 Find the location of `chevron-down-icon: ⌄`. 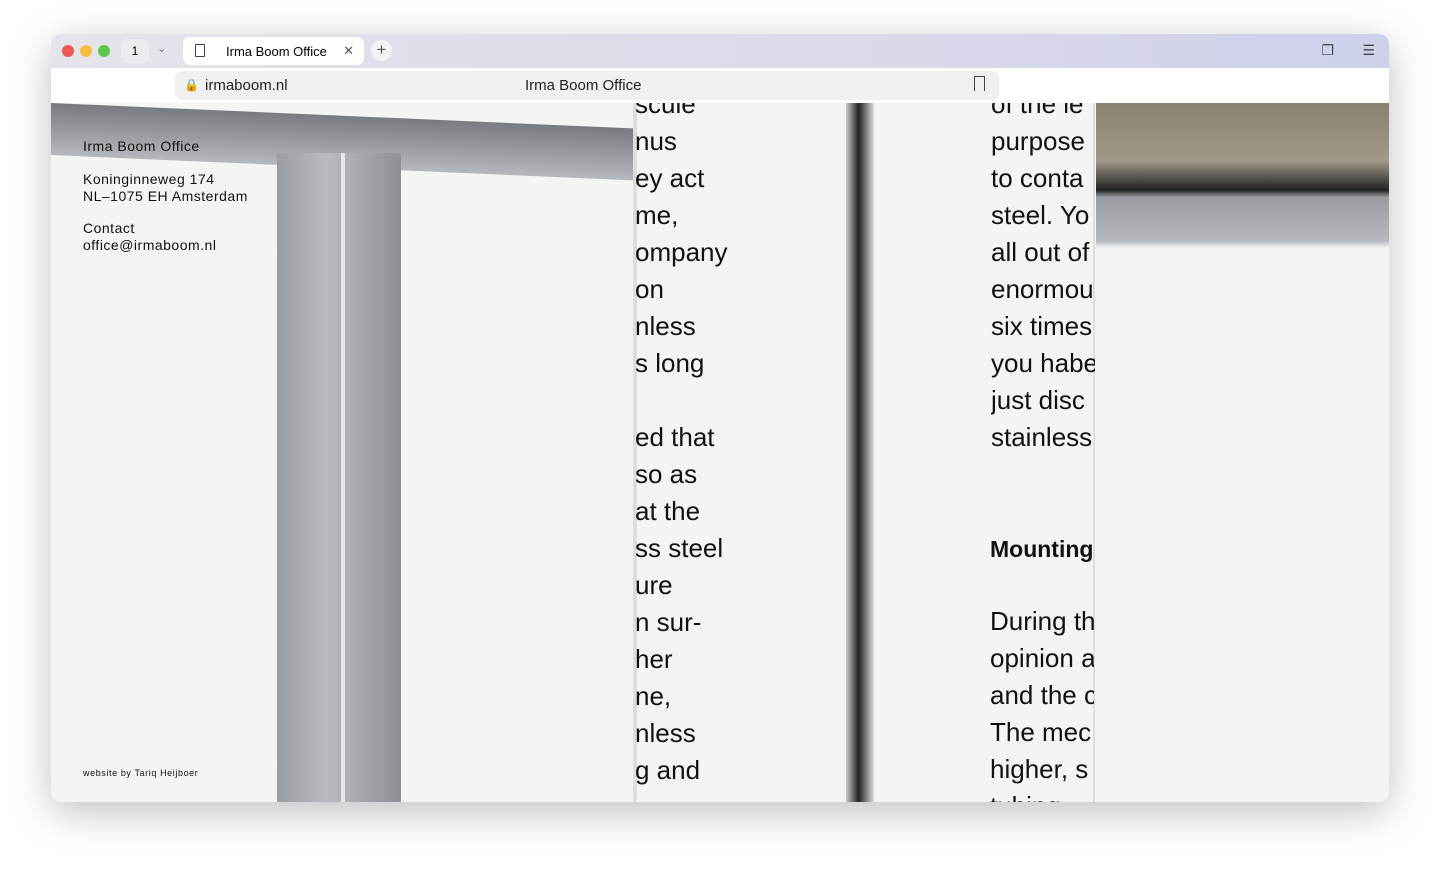

chevron-down-icon: ⌄ is located at coordinates (161, 48).